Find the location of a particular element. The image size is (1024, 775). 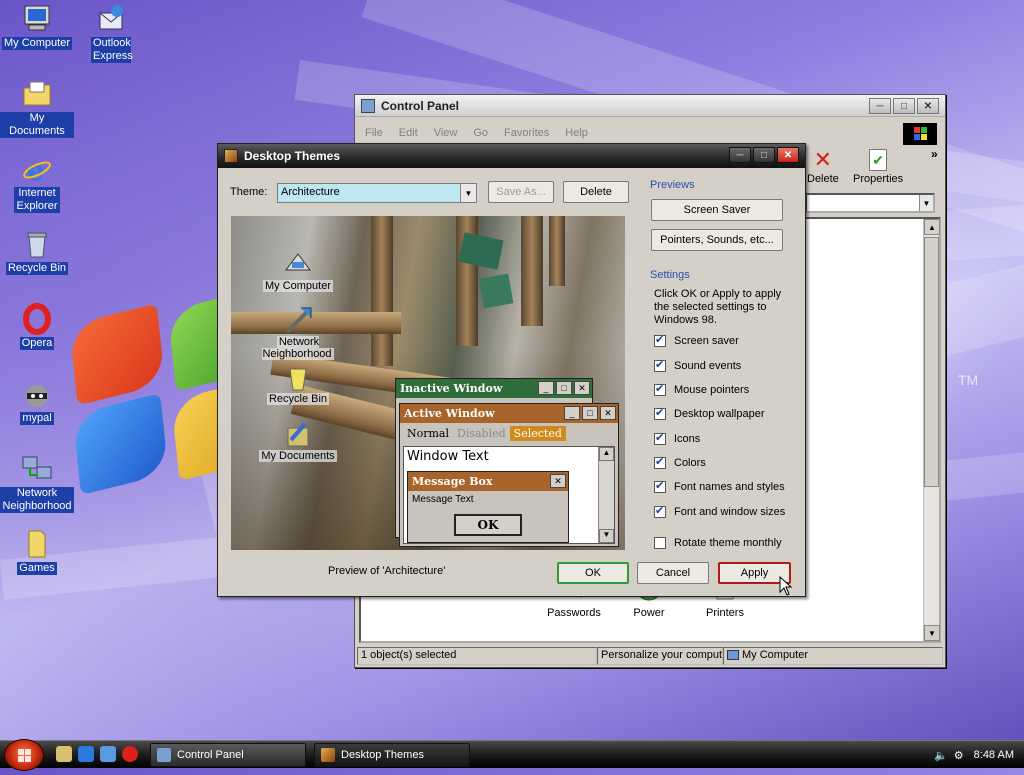

windows-flag-icon is located at coordinates (24, 755).